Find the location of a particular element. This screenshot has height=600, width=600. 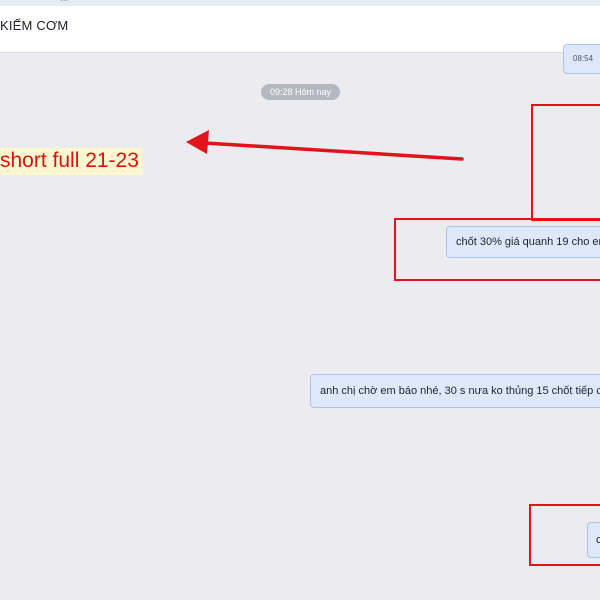

annotation-text: short full 21-23 is located at coordinates (71, 161).